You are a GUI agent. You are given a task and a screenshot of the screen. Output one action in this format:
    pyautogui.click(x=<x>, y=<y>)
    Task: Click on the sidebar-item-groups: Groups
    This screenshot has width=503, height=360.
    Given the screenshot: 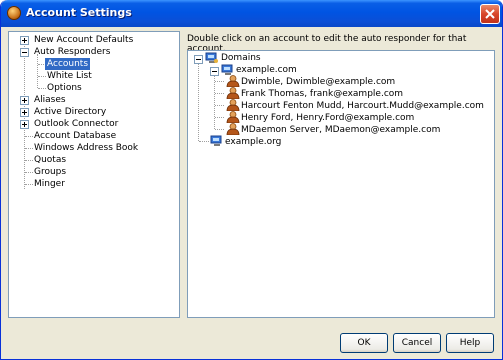 What is the action you would take?
    pyautogui.click(x=50, y=172)
    